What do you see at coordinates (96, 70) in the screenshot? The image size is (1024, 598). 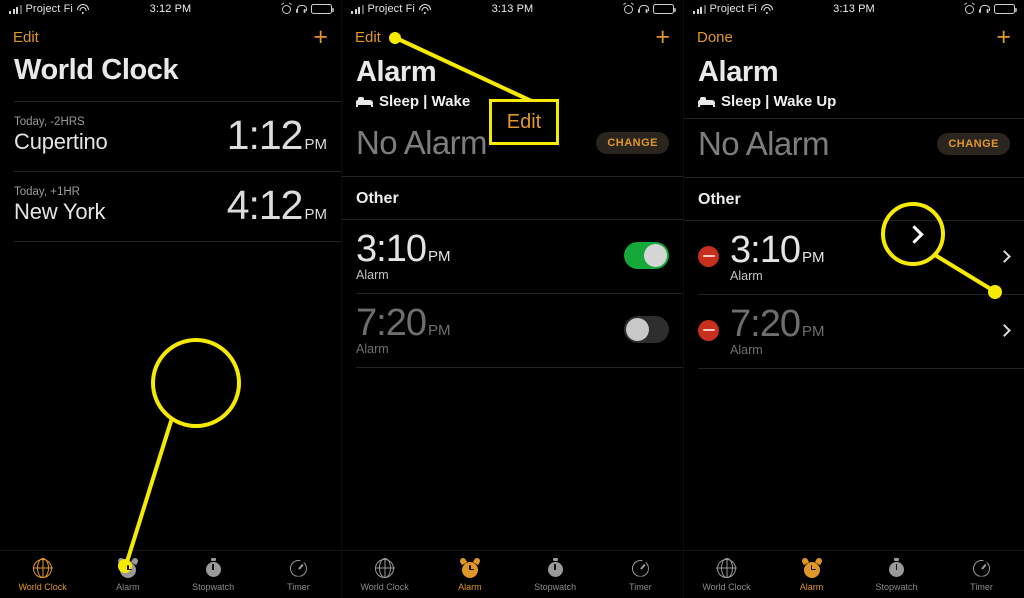 I see `page-title: World Clock` at bounding box center [96, 70].